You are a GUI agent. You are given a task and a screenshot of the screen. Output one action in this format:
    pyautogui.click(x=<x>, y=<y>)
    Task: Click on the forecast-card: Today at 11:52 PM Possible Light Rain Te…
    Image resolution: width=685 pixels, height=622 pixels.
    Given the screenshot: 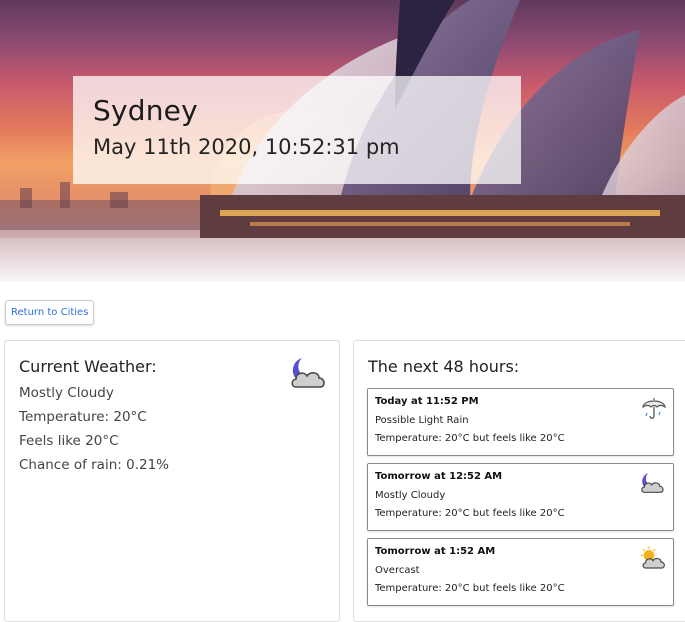 What is the action you would take?
    pyautogui.click(x=520, y=422)
    